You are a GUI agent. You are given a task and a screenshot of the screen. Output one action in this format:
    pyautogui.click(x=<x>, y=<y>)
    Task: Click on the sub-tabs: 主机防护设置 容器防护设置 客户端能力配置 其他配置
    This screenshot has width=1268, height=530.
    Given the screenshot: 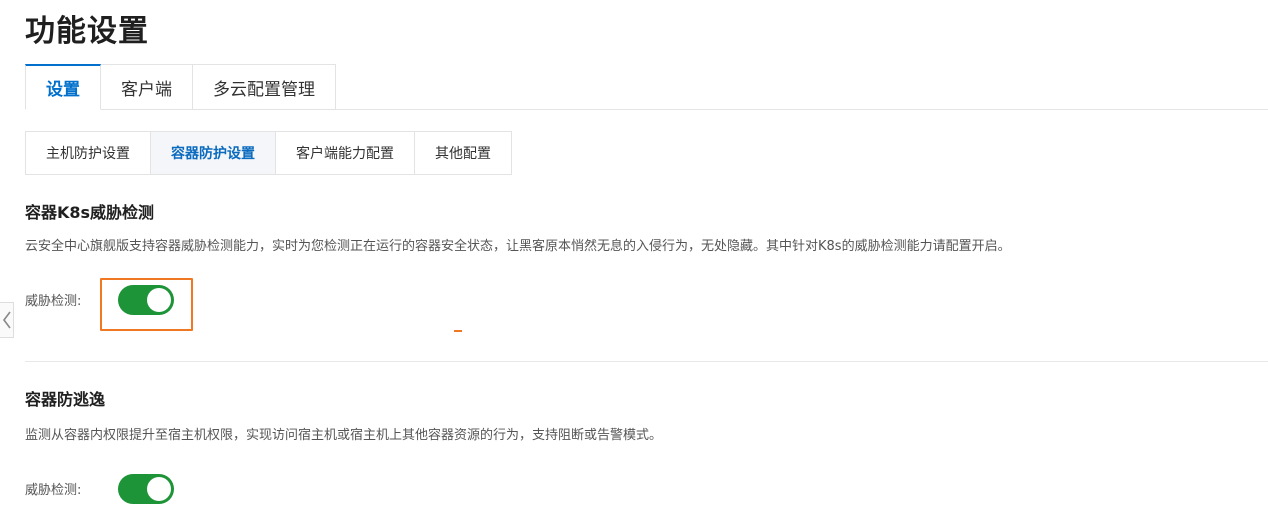 What is the action you would take?
    pyautogui.click(x=268, y=153)
    